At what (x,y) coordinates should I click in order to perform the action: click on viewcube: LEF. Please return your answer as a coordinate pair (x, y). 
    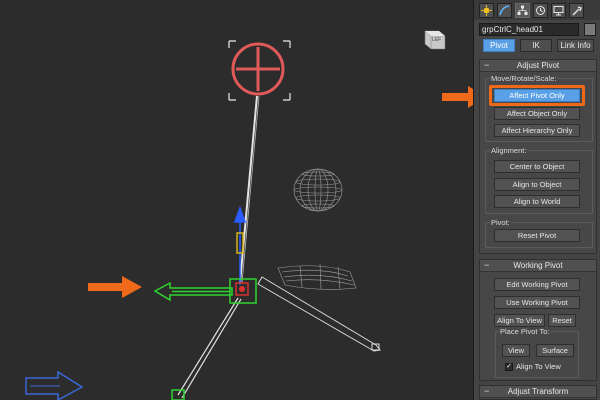
    Looking at the image, I should click on (435, 39).